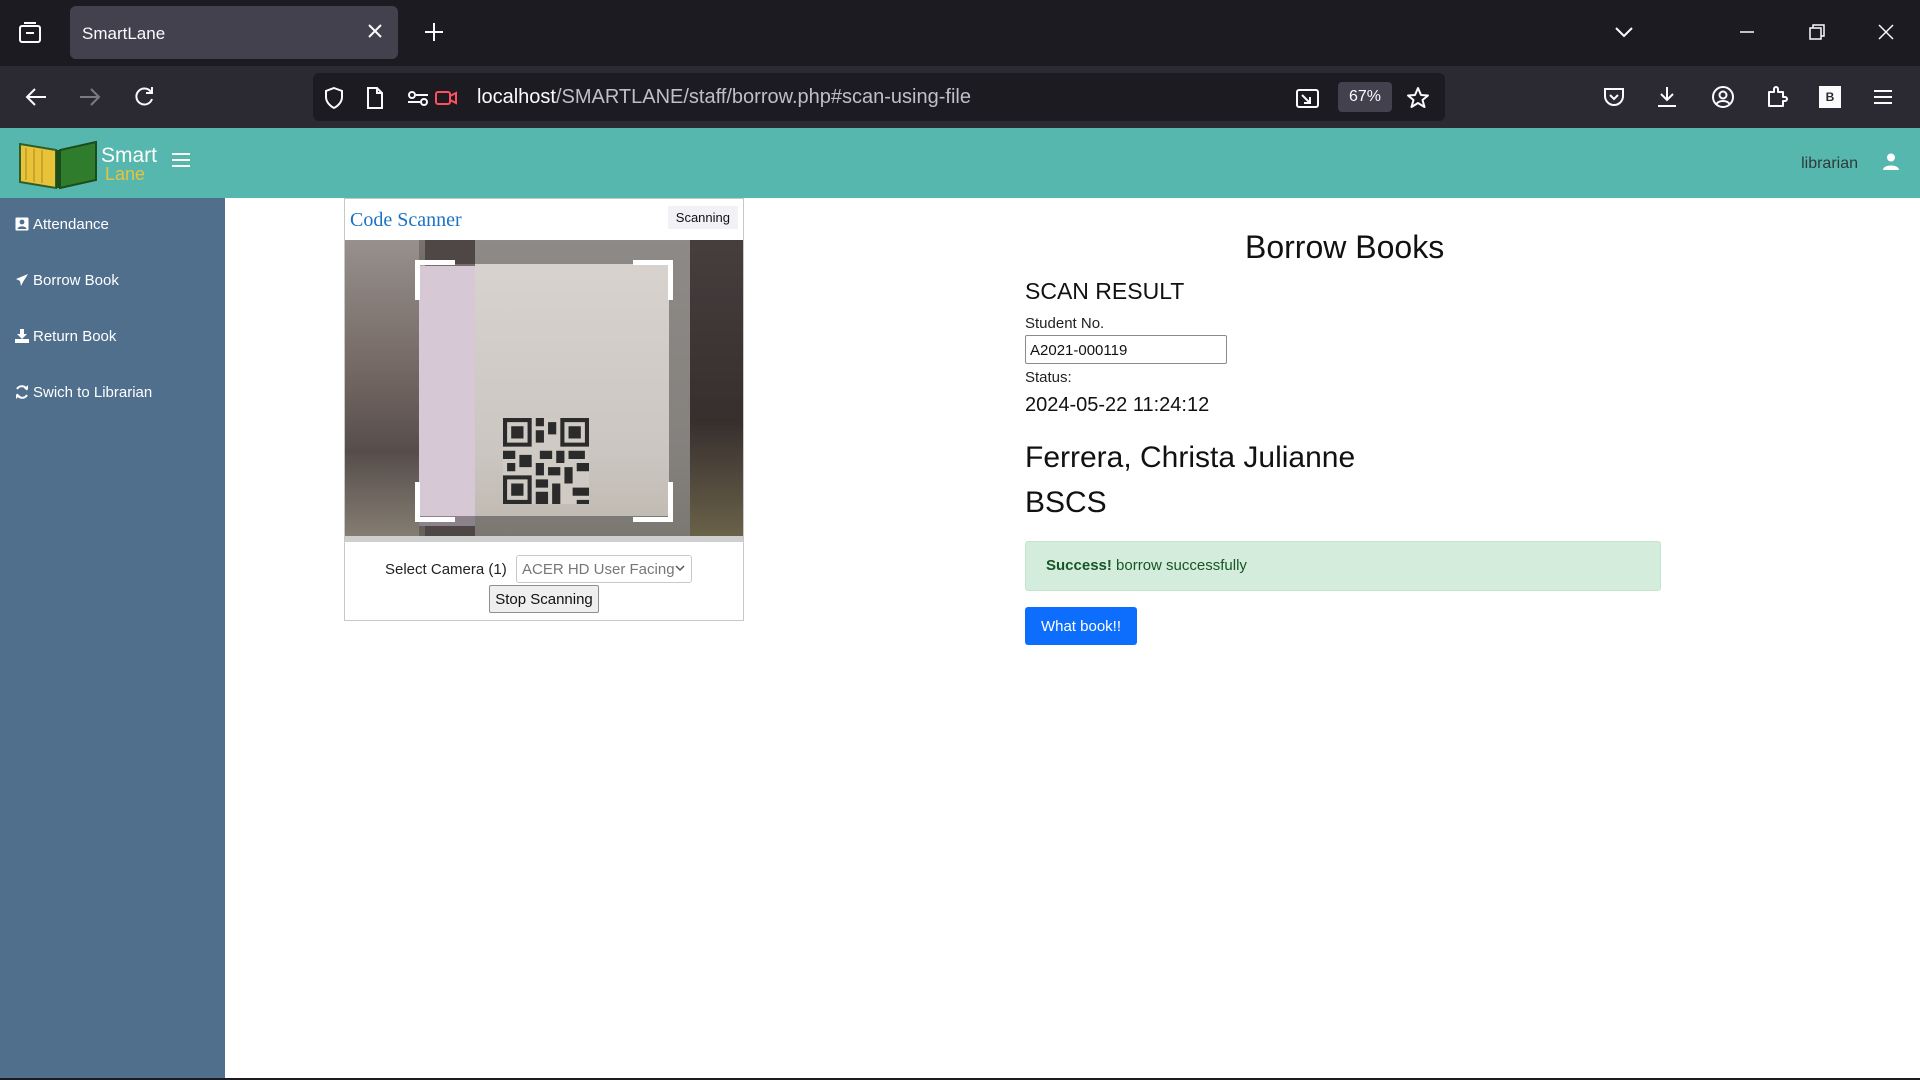 The image size is (1920, 1080). What do you see at coordinates (76, 280) in the screenshot?
I see `sidebar-item-label: Borrow Book` at bounding box center [76, 280].